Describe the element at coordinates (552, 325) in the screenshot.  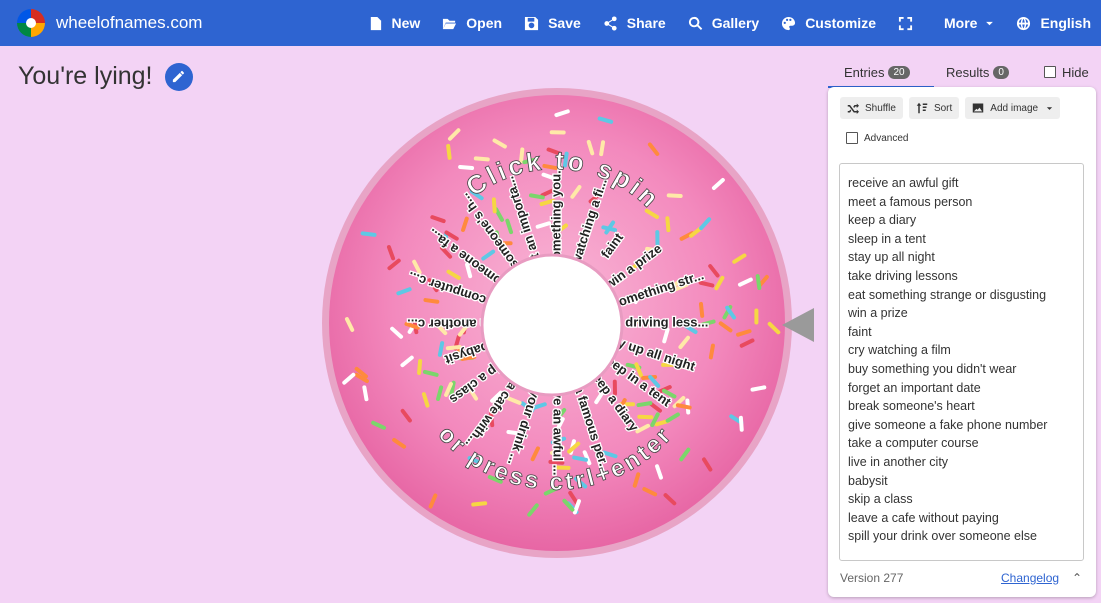
I see `donut-hole` at that location.